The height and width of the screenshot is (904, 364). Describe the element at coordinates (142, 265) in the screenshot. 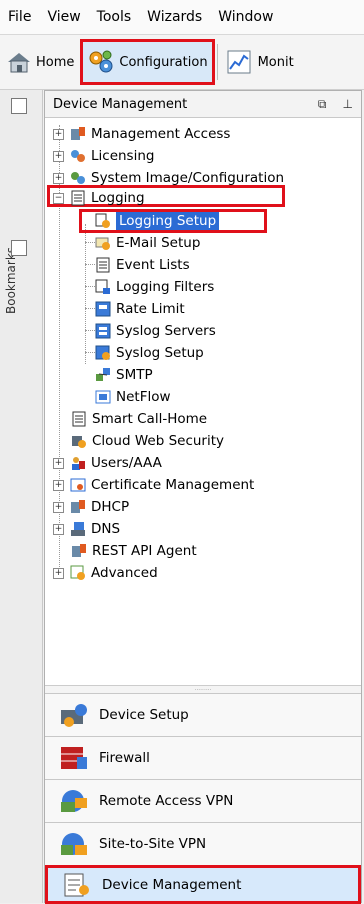

I see `tree-item-event-lists: Event Lists` at that location.